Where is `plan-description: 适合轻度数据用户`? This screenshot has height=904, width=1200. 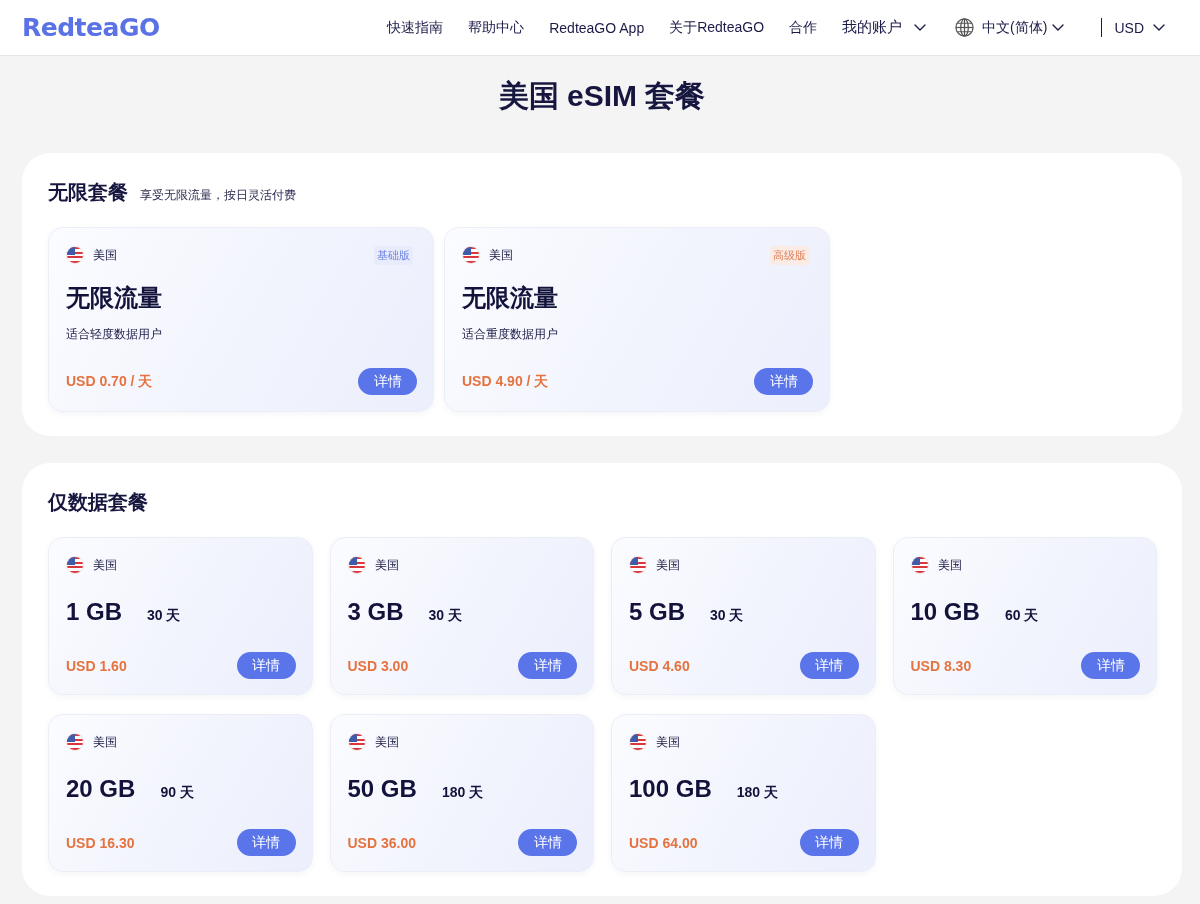
plan-description: 适合轻度数据用户 is located at coordinates (114, 334).